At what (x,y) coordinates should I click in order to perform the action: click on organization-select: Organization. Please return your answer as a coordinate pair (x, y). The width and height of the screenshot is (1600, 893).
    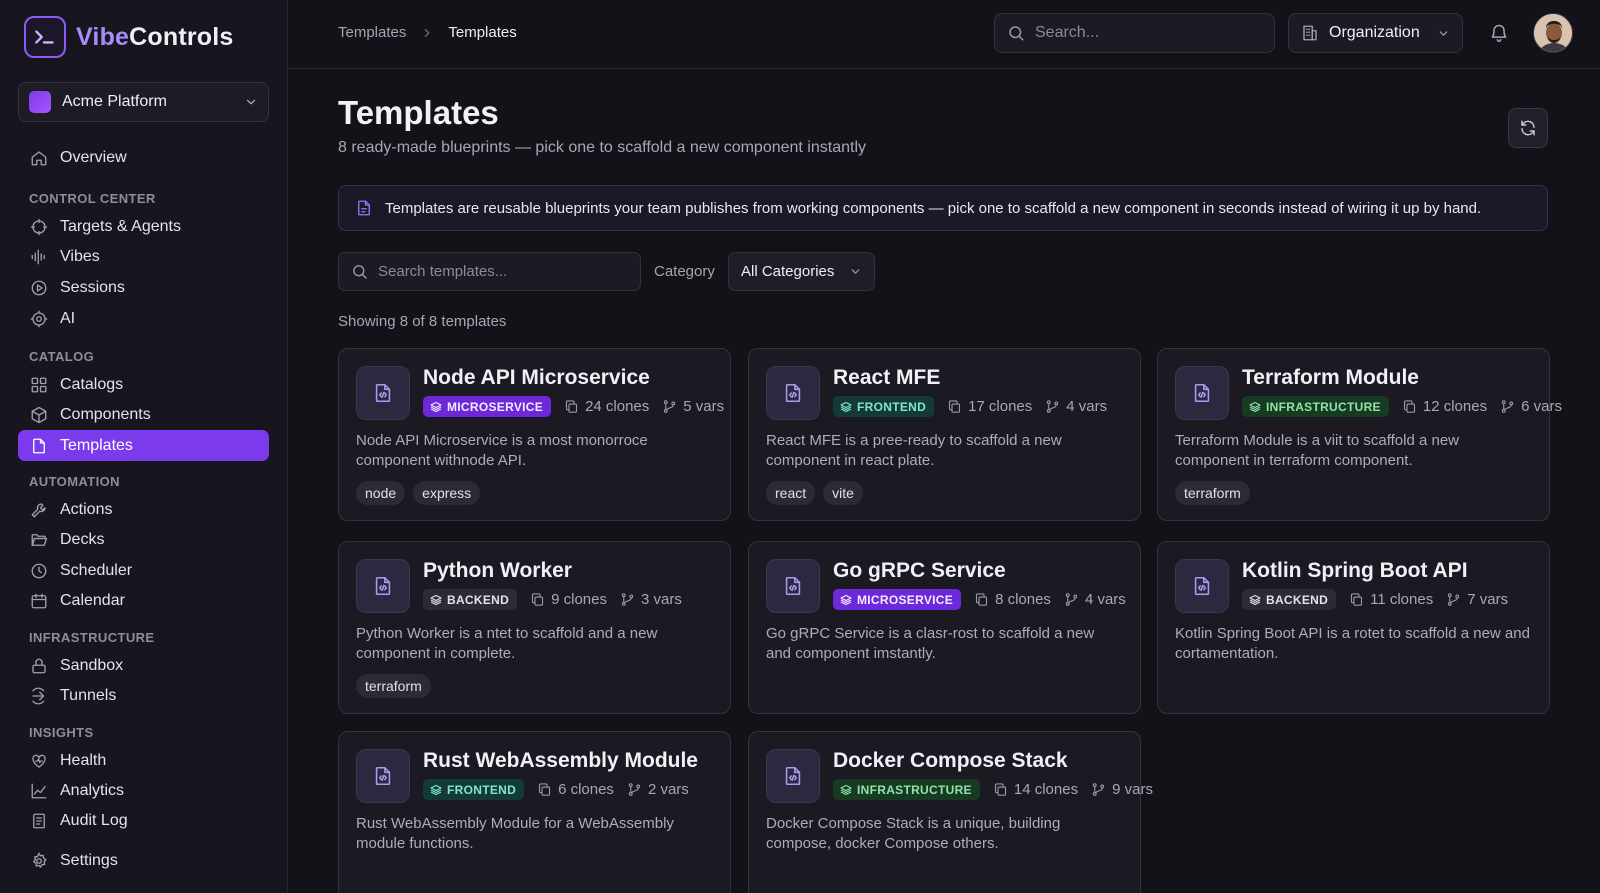
    Looking at the image, I should click on (1375, 33).